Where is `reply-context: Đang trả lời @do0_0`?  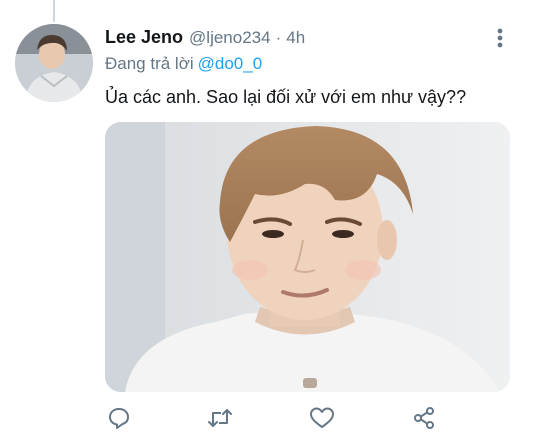 reply-context: Đang trả lời @do0_0 is located at coordinates (183, 64).